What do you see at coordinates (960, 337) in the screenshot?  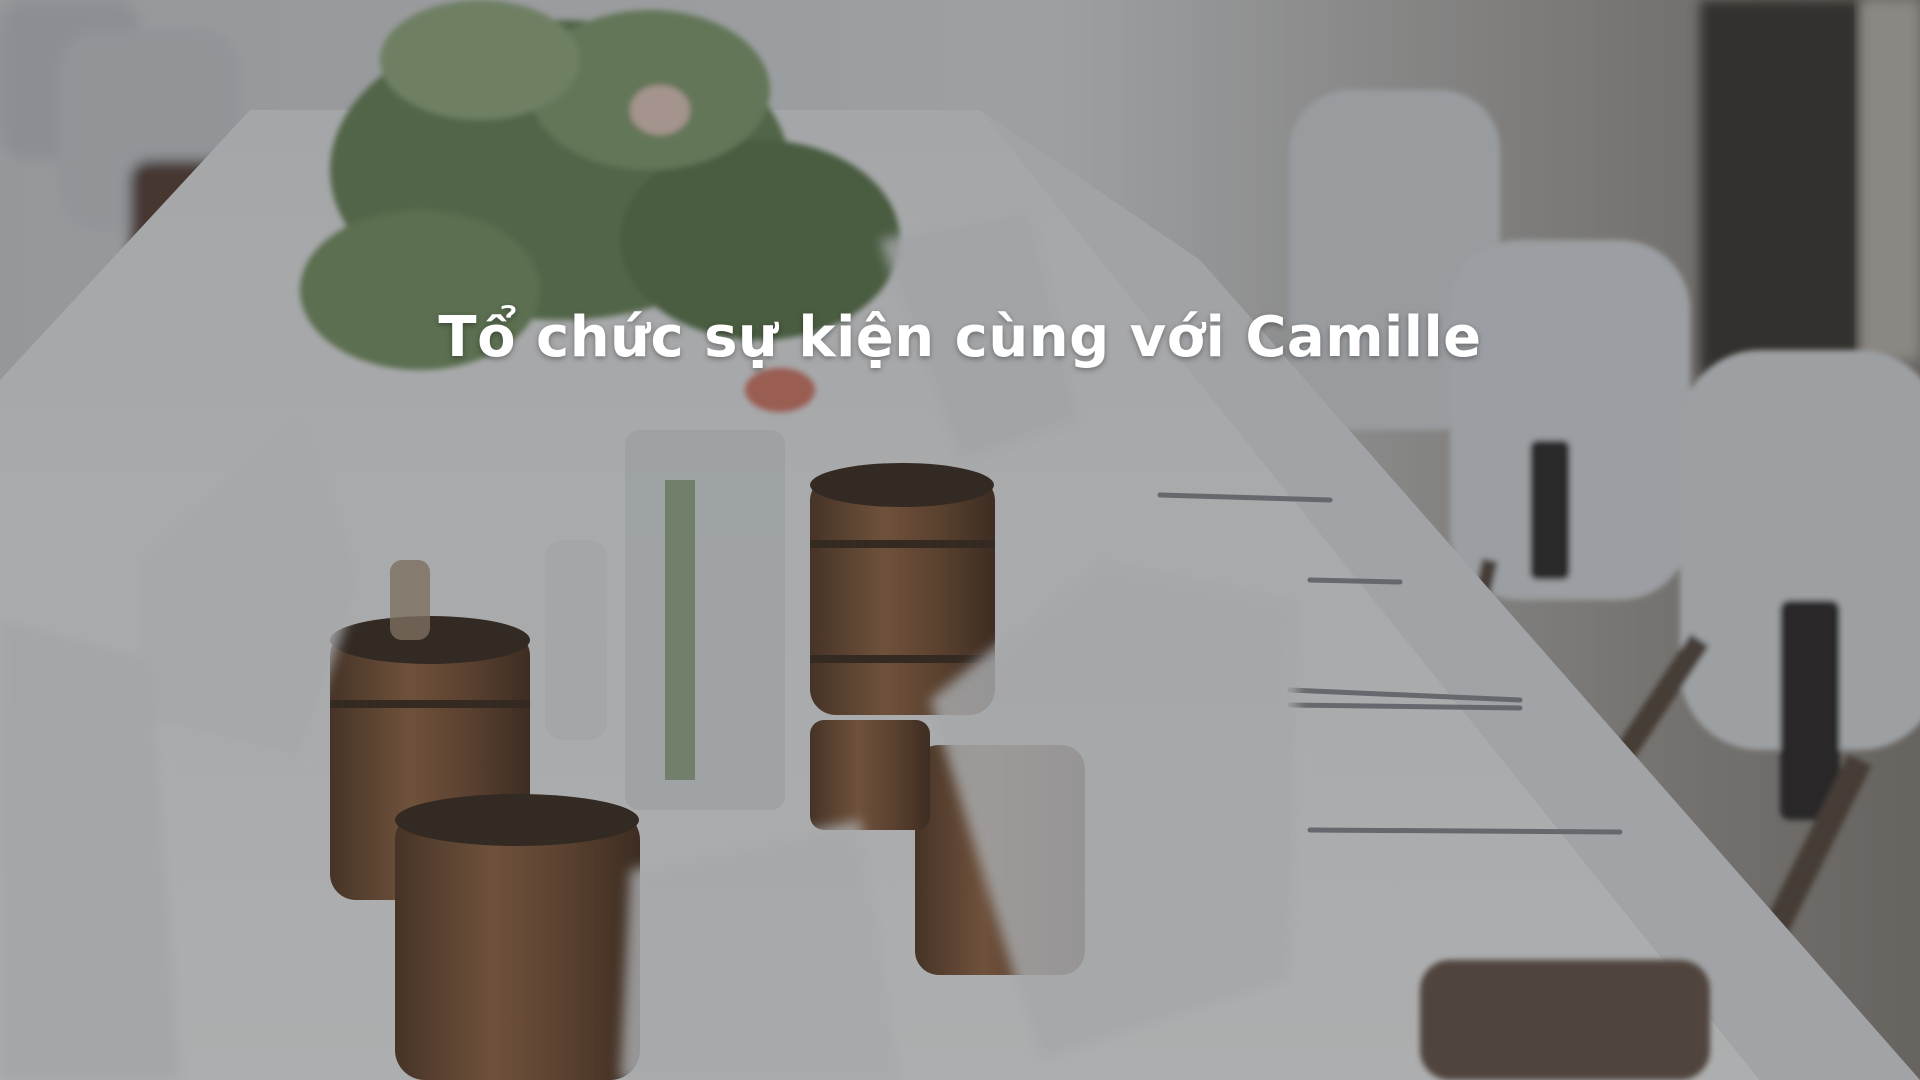 I see `hero-title: Tổ chức sự kiện cùng với Camille` at bounding box center [960, 337].